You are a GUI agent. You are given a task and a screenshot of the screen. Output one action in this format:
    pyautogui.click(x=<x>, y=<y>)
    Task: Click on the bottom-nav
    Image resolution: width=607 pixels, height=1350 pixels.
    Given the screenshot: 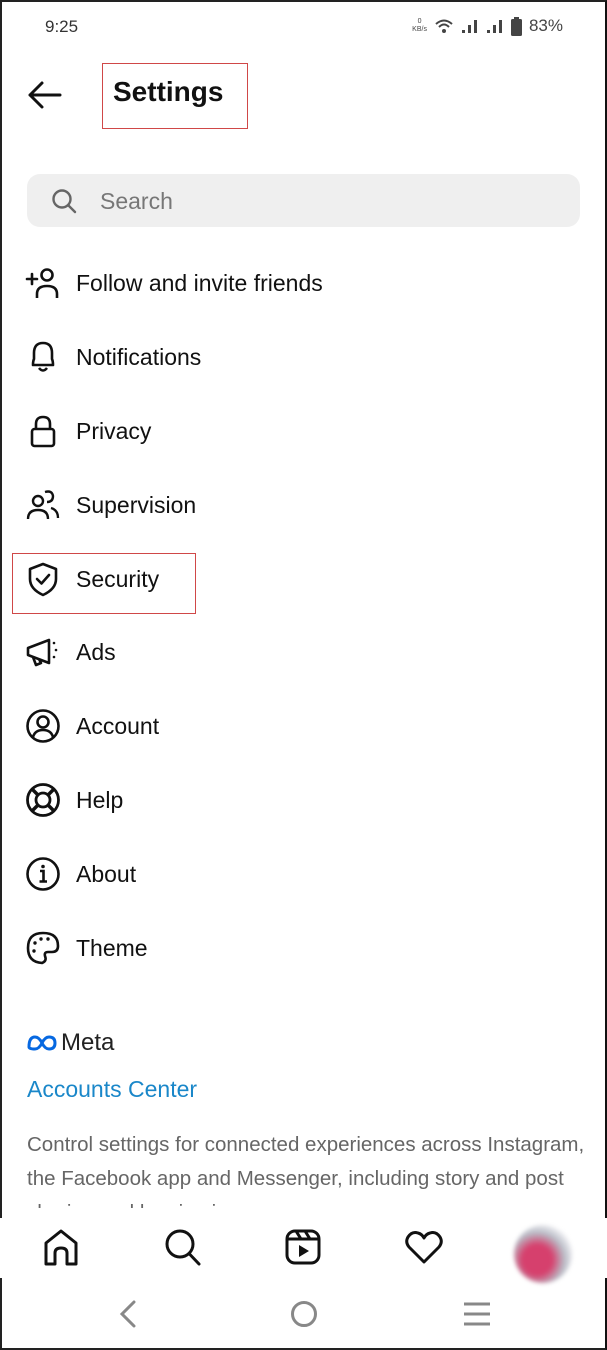 What is the action you would take?
    pyautogui.click(x=303, y=1250)
    